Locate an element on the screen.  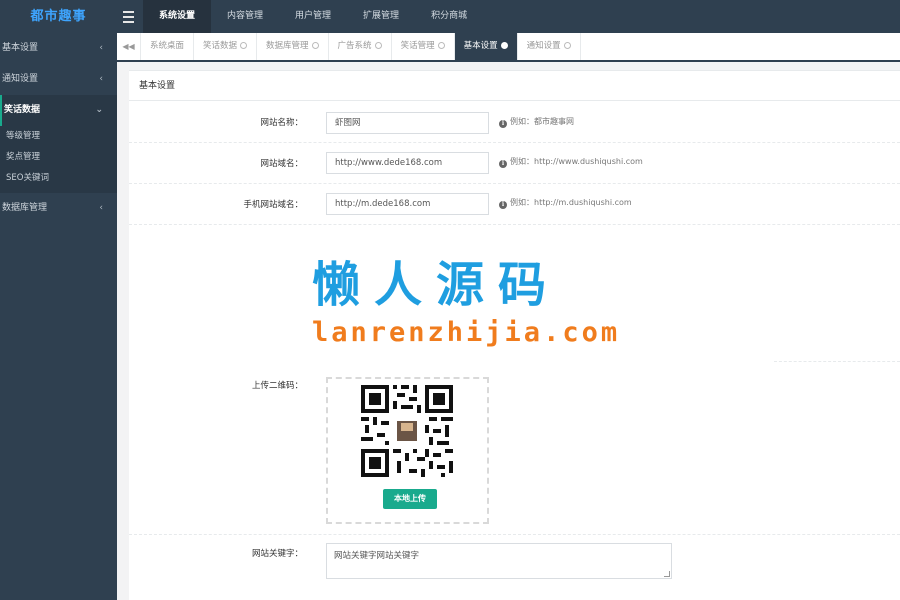
watermark-url: lanrenzhijia.com is located at coordinates (466, 332).